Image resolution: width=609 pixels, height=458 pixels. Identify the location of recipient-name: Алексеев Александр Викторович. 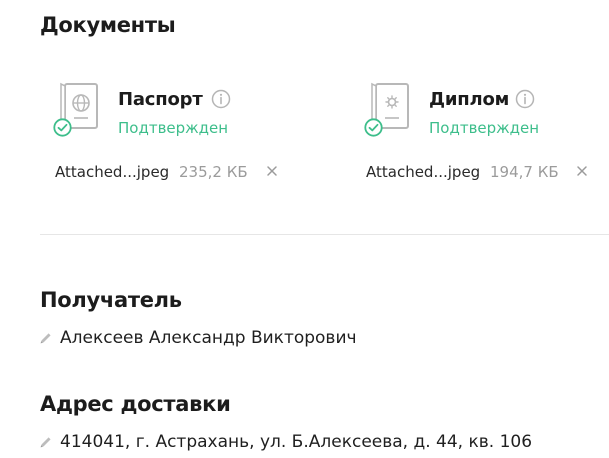
(208, 338).